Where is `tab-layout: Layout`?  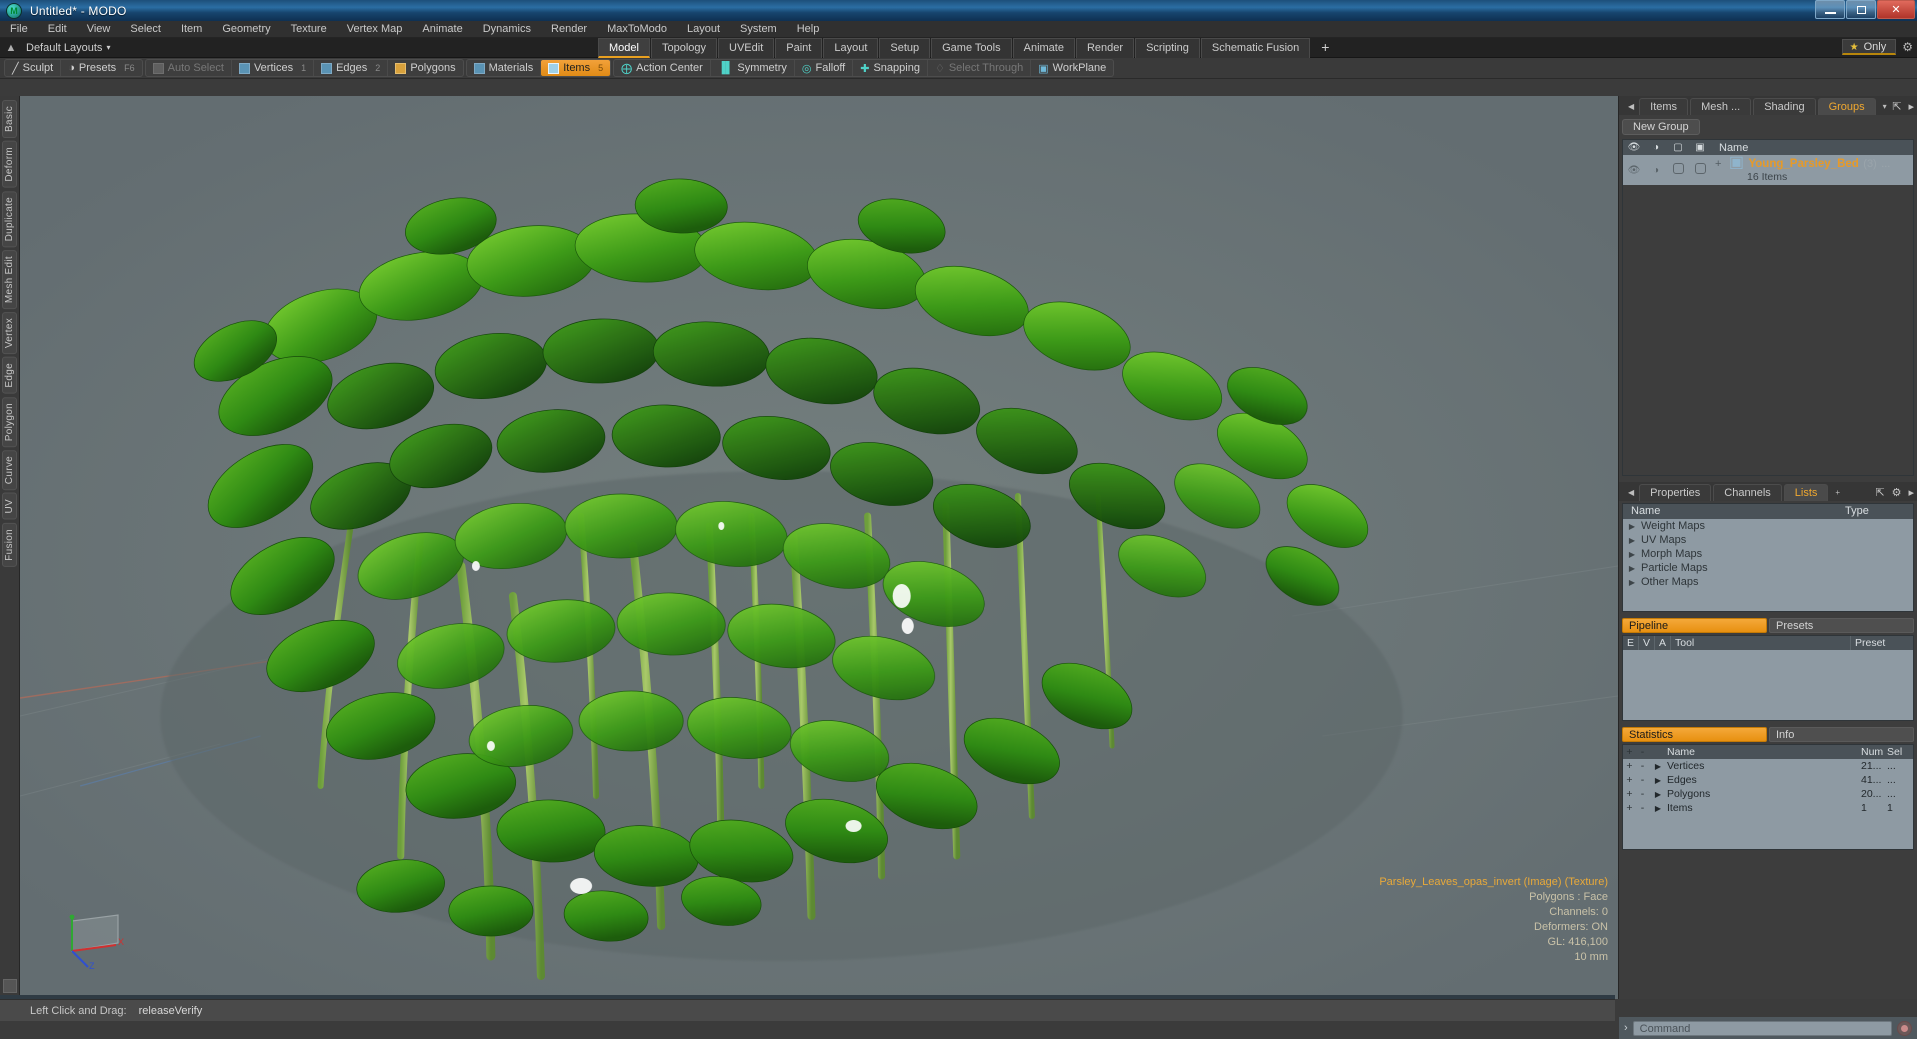
tab-layout: Layout is located at coordinates (851, 48).